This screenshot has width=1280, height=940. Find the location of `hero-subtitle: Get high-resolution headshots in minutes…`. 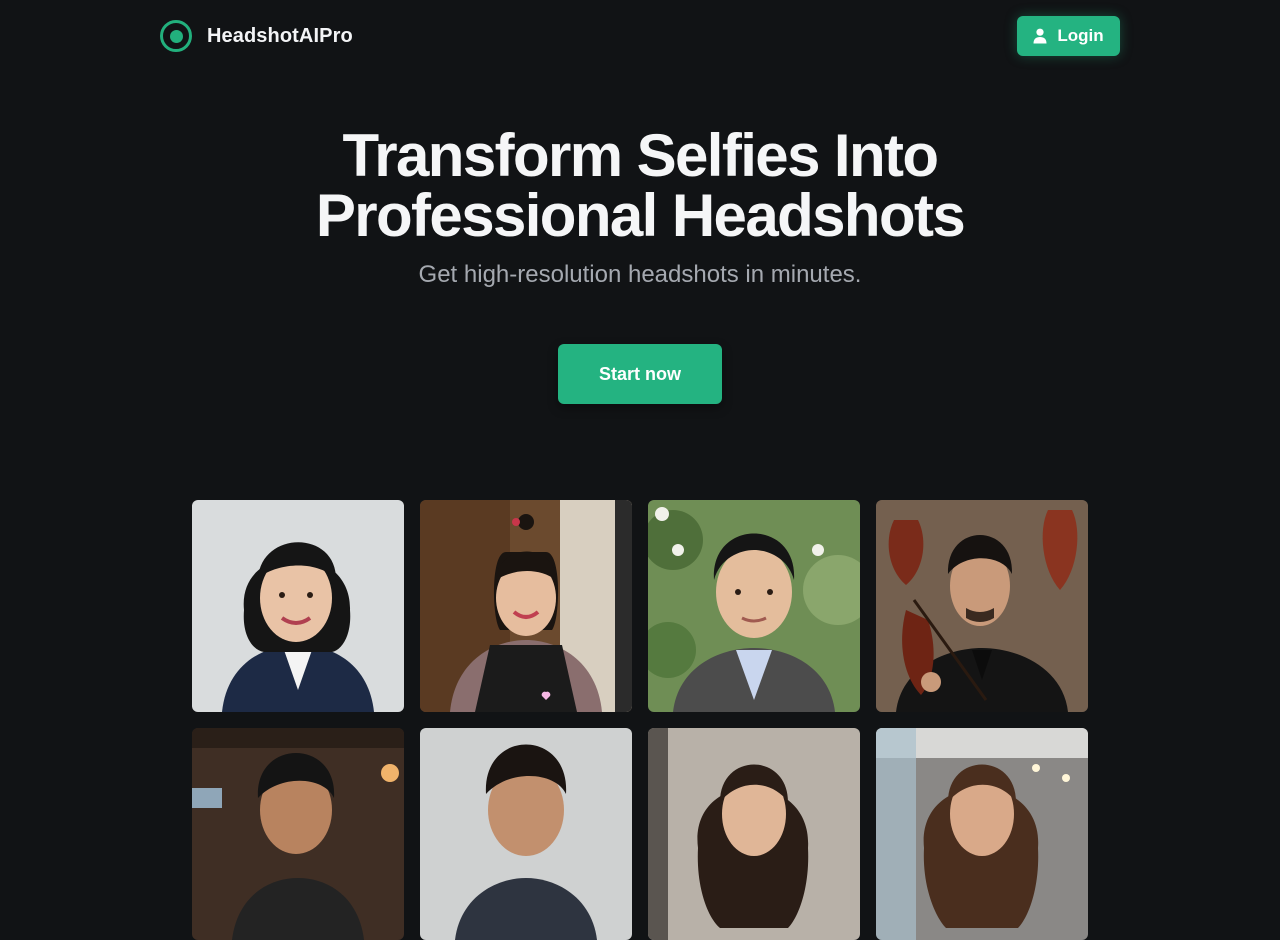

hero-subtitle: Get high-resolution headshots in minutes… is located at coordinates (640, 274).